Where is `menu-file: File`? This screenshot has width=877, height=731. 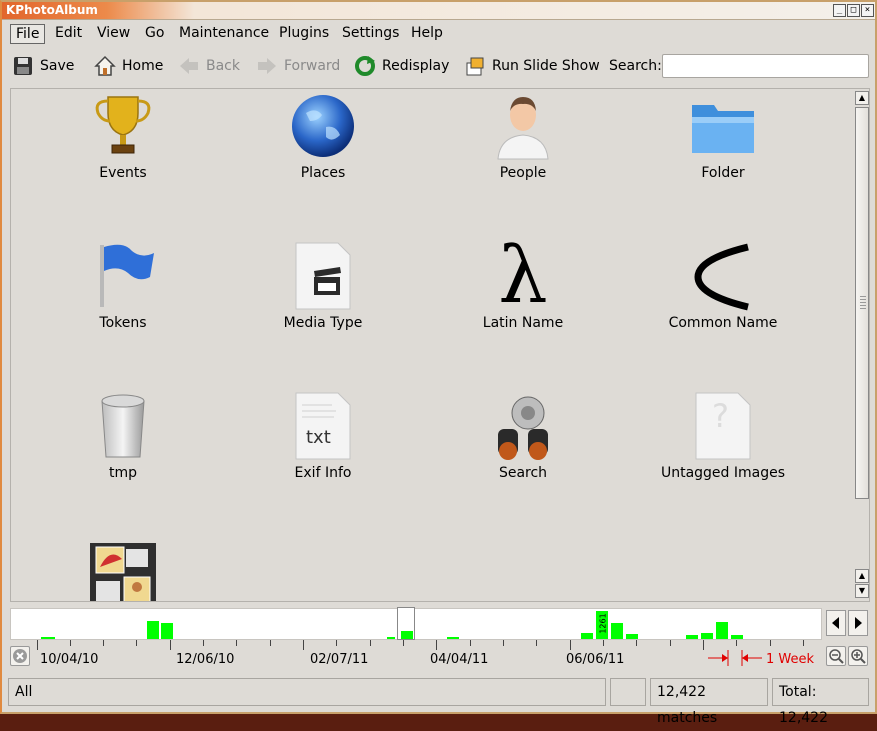 menu-file: File is located at coordinates (28, 34).